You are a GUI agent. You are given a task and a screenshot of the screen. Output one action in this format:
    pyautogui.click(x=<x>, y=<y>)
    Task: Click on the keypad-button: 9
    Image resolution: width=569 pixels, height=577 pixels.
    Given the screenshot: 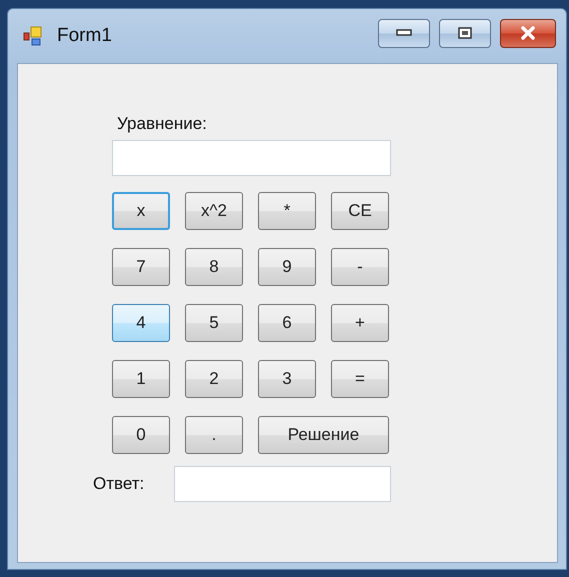 What is the action you would take?
    pyautogui.click(x=287, y=267)
    